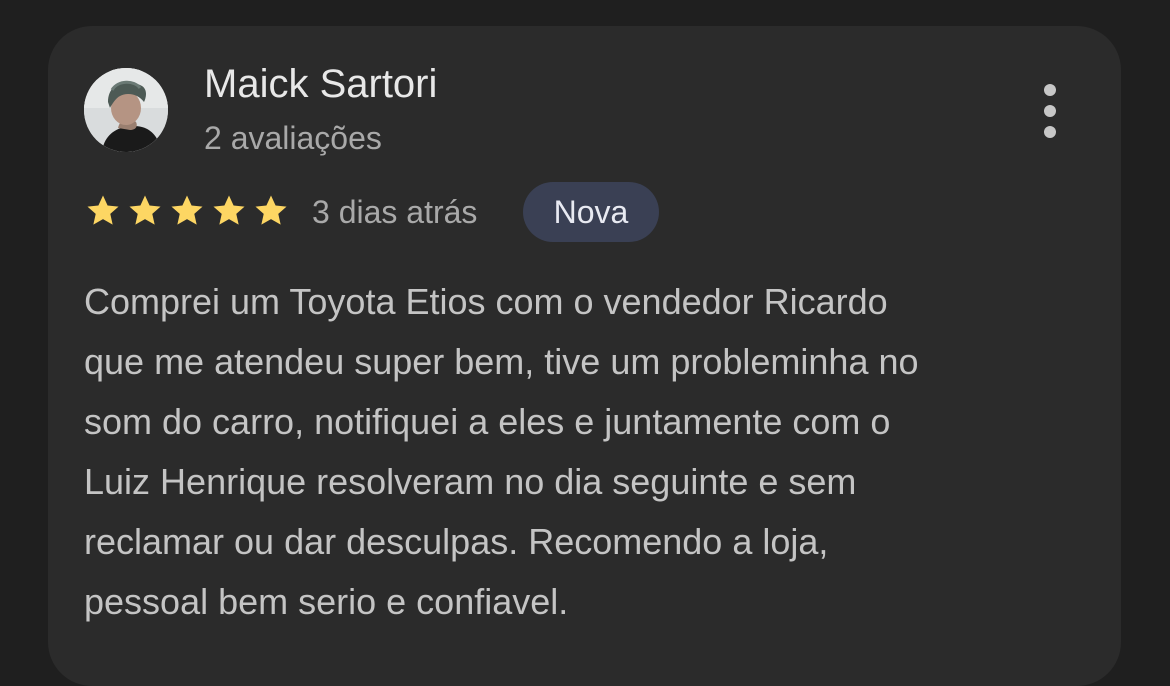  I want to click on review-text-line: pessoal bem serio e confiavel., so click(326, 601).